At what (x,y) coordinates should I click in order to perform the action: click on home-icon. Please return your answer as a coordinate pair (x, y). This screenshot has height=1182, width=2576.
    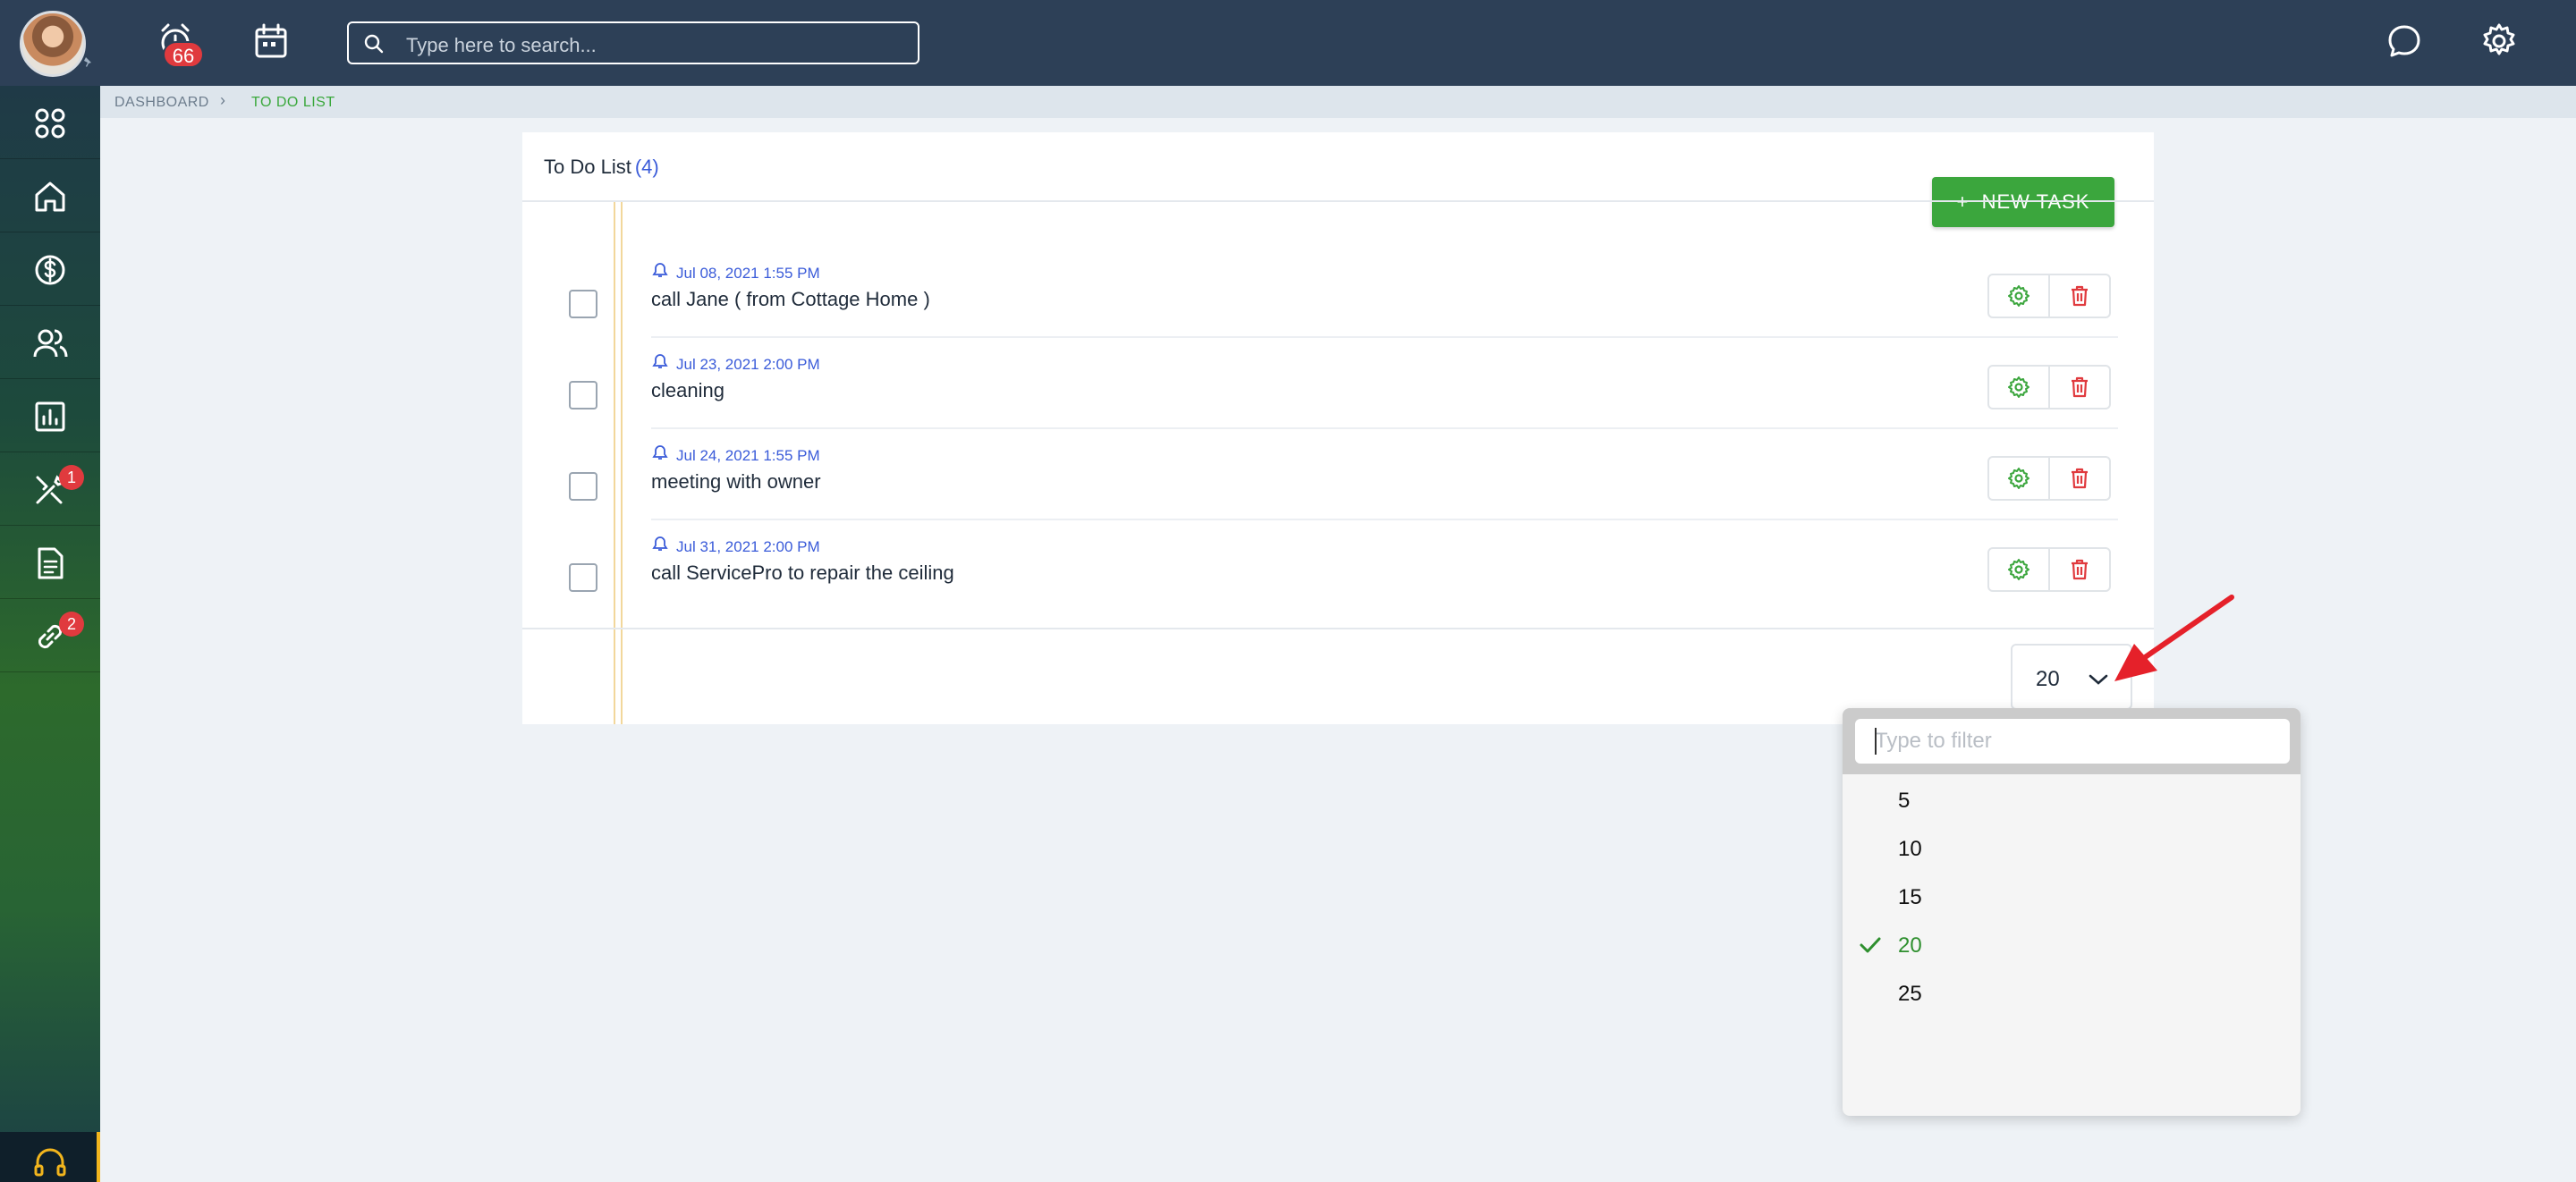
    Looking at the image, I should click on (50, 197).